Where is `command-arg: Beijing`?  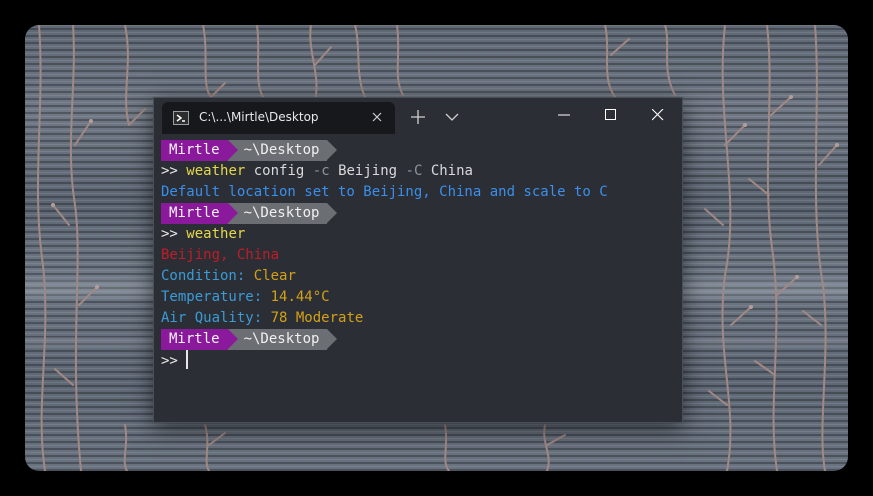
command-arg: Beijing is located at coordinates (368, 171).